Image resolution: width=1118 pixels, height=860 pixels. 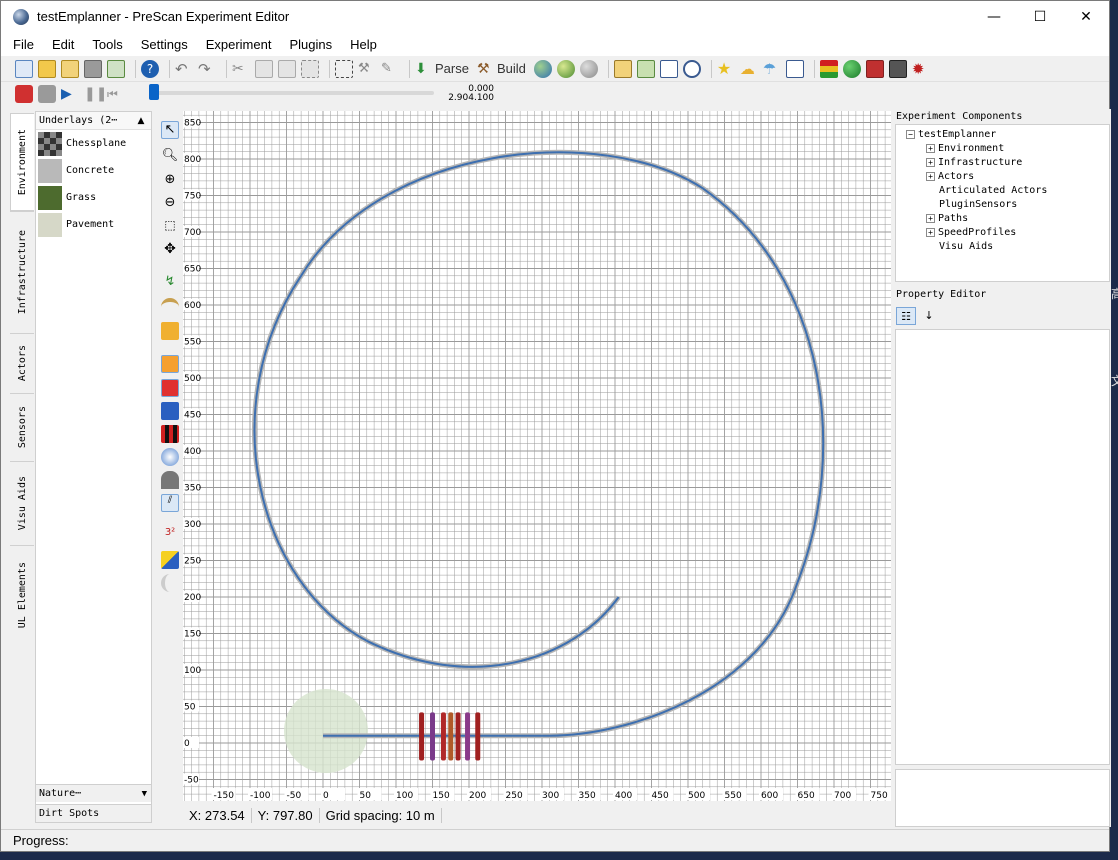 I want to click on measure-icon: ⫽, so click(x=170, y=503).